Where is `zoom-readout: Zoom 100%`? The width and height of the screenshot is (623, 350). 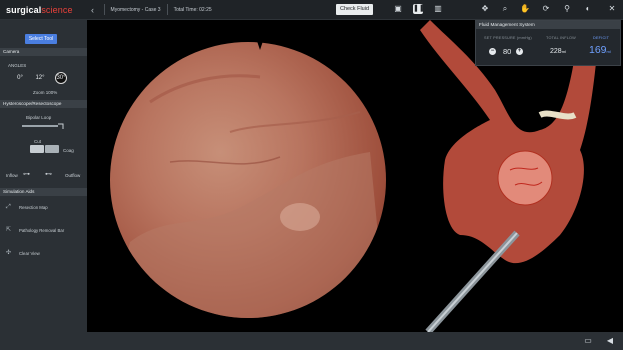 zoom-readout: Zoom 100% is located at coordinates (45, 92).